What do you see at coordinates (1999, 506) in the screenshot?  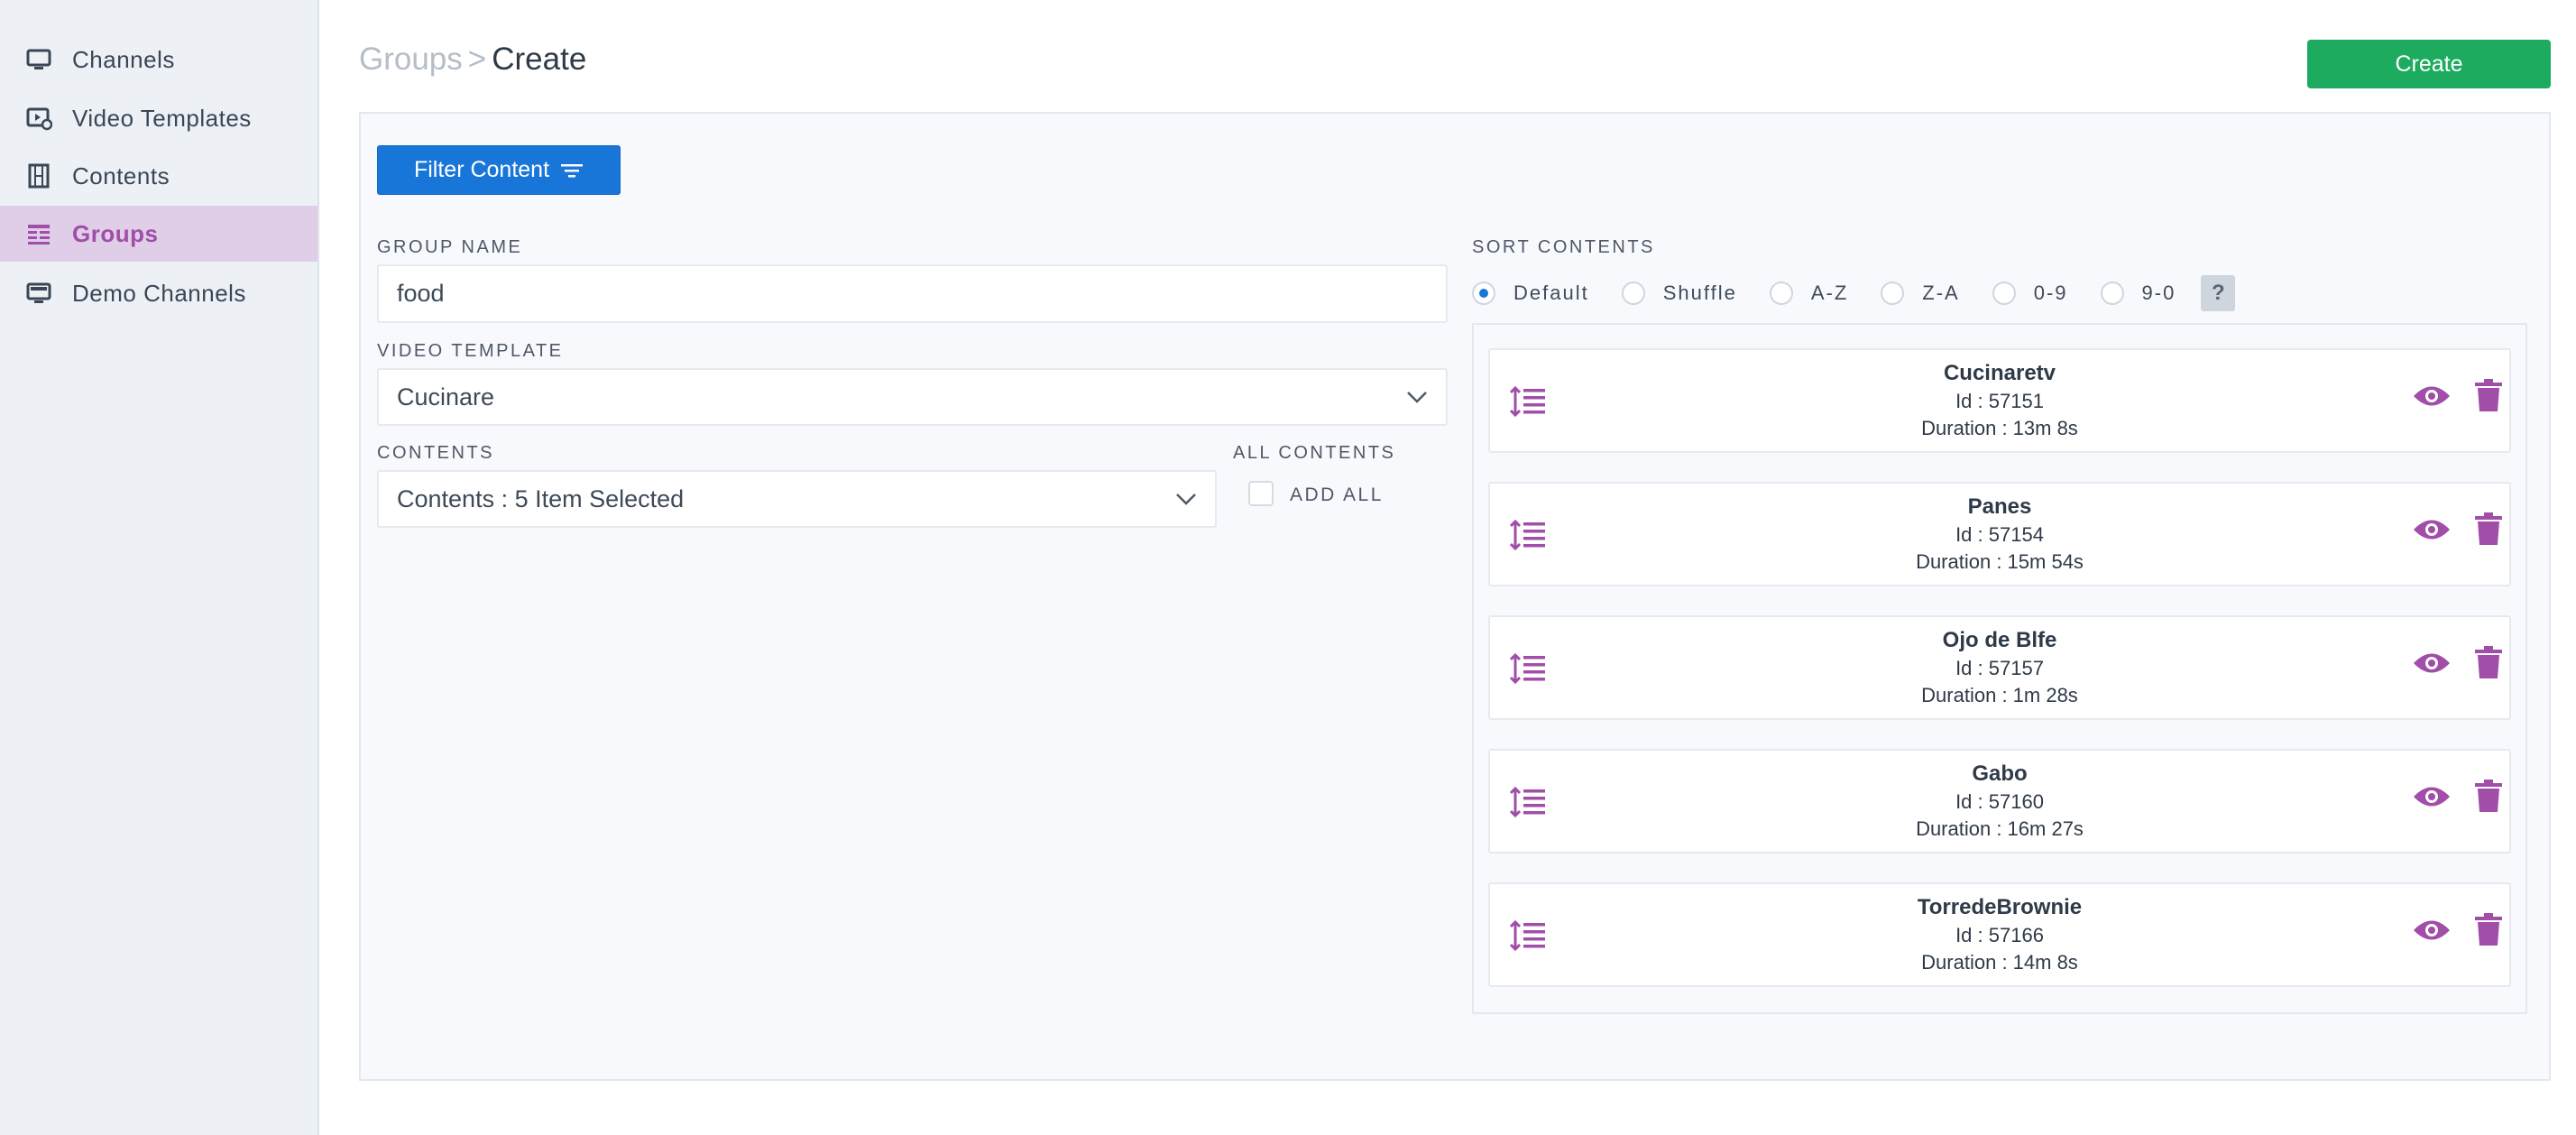 I see `item-title: Panes` at bounding box center [1999, 506].